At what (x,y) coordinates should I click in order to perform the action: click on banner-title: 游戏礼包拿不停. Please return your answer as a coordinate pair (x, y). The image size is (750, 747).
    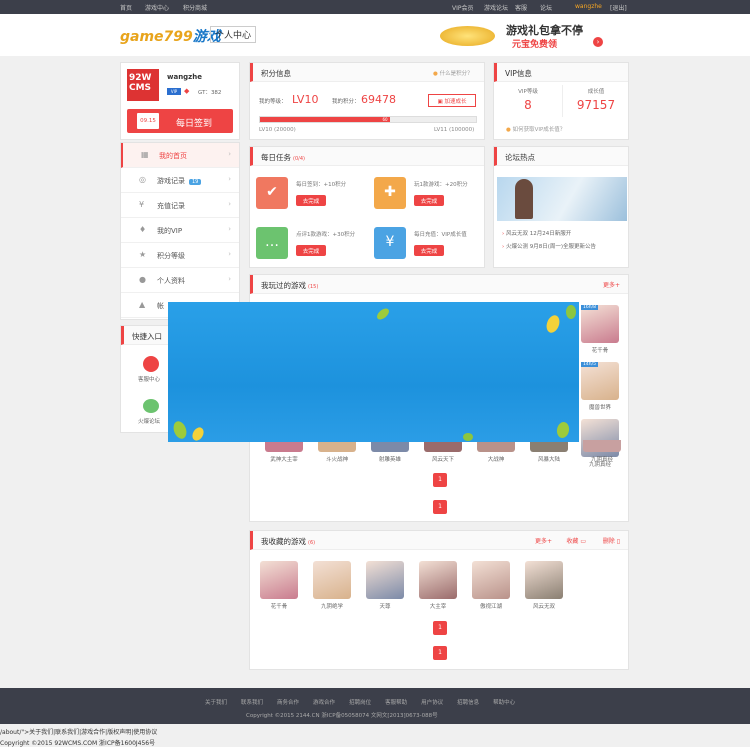
    Looking at the image, I should click on (544, 30).